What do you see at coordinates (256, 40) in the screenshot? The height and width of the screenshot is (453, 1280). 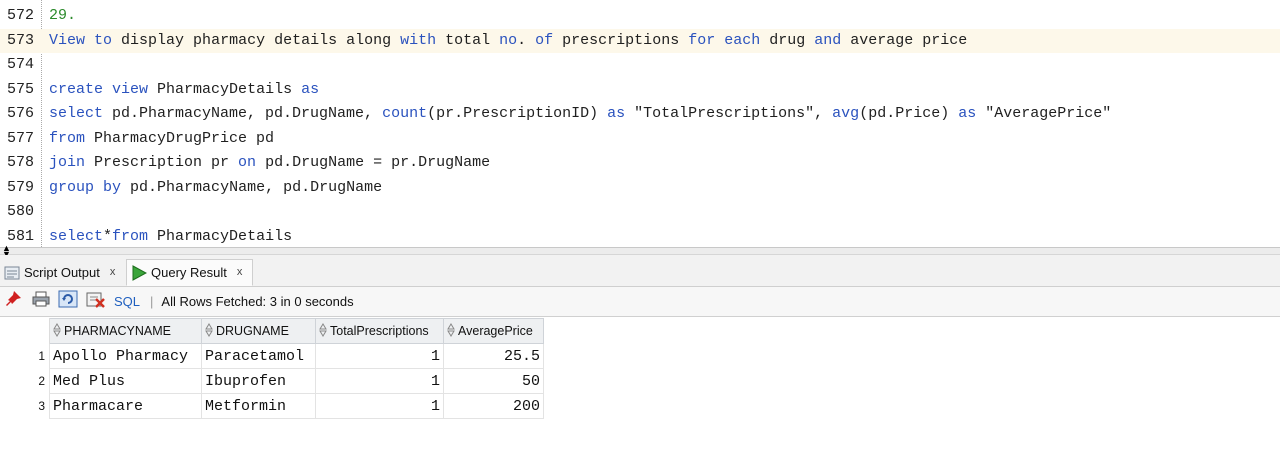 I see `text-token: display pharmacy details along` at bounding box center [256, 40].